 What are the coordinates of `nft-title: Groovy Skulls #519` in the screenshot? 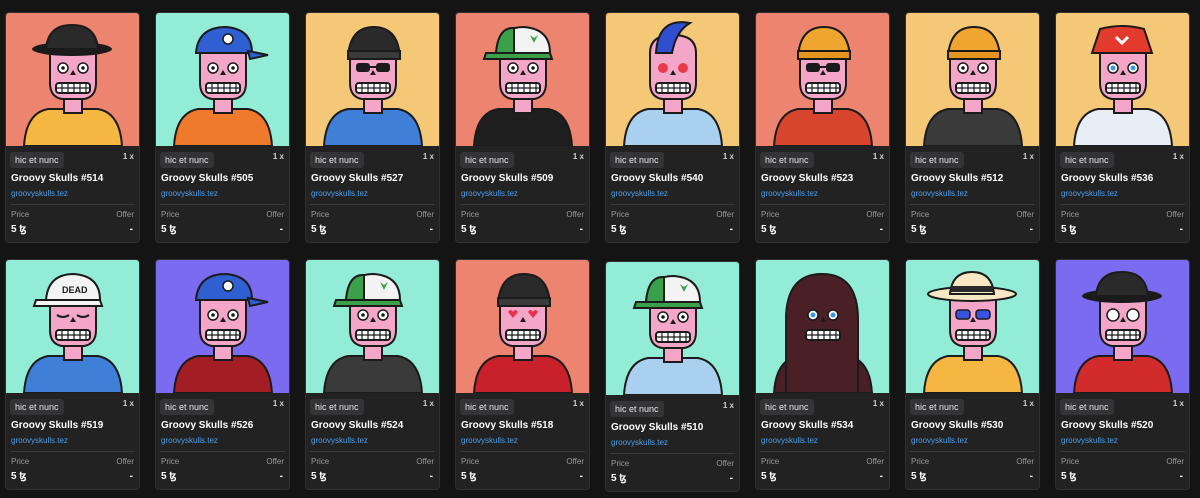 It's located at (57, 425).